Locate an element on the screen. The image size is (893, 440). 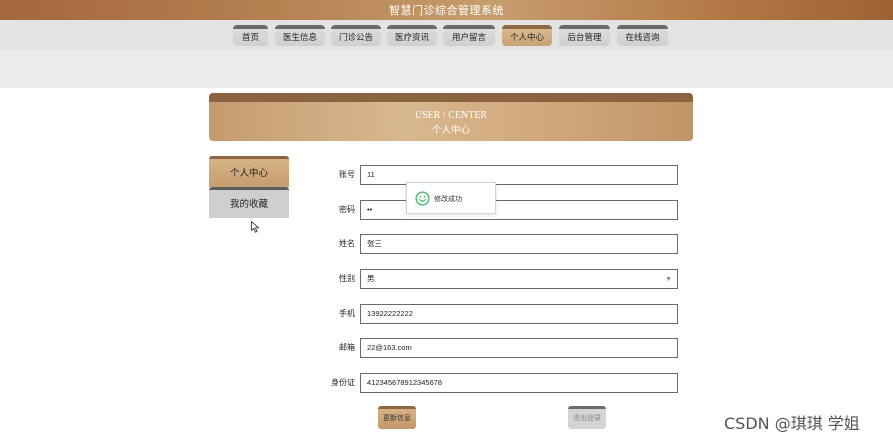
phone-label: 手机 is located at coordinates (347, 313).